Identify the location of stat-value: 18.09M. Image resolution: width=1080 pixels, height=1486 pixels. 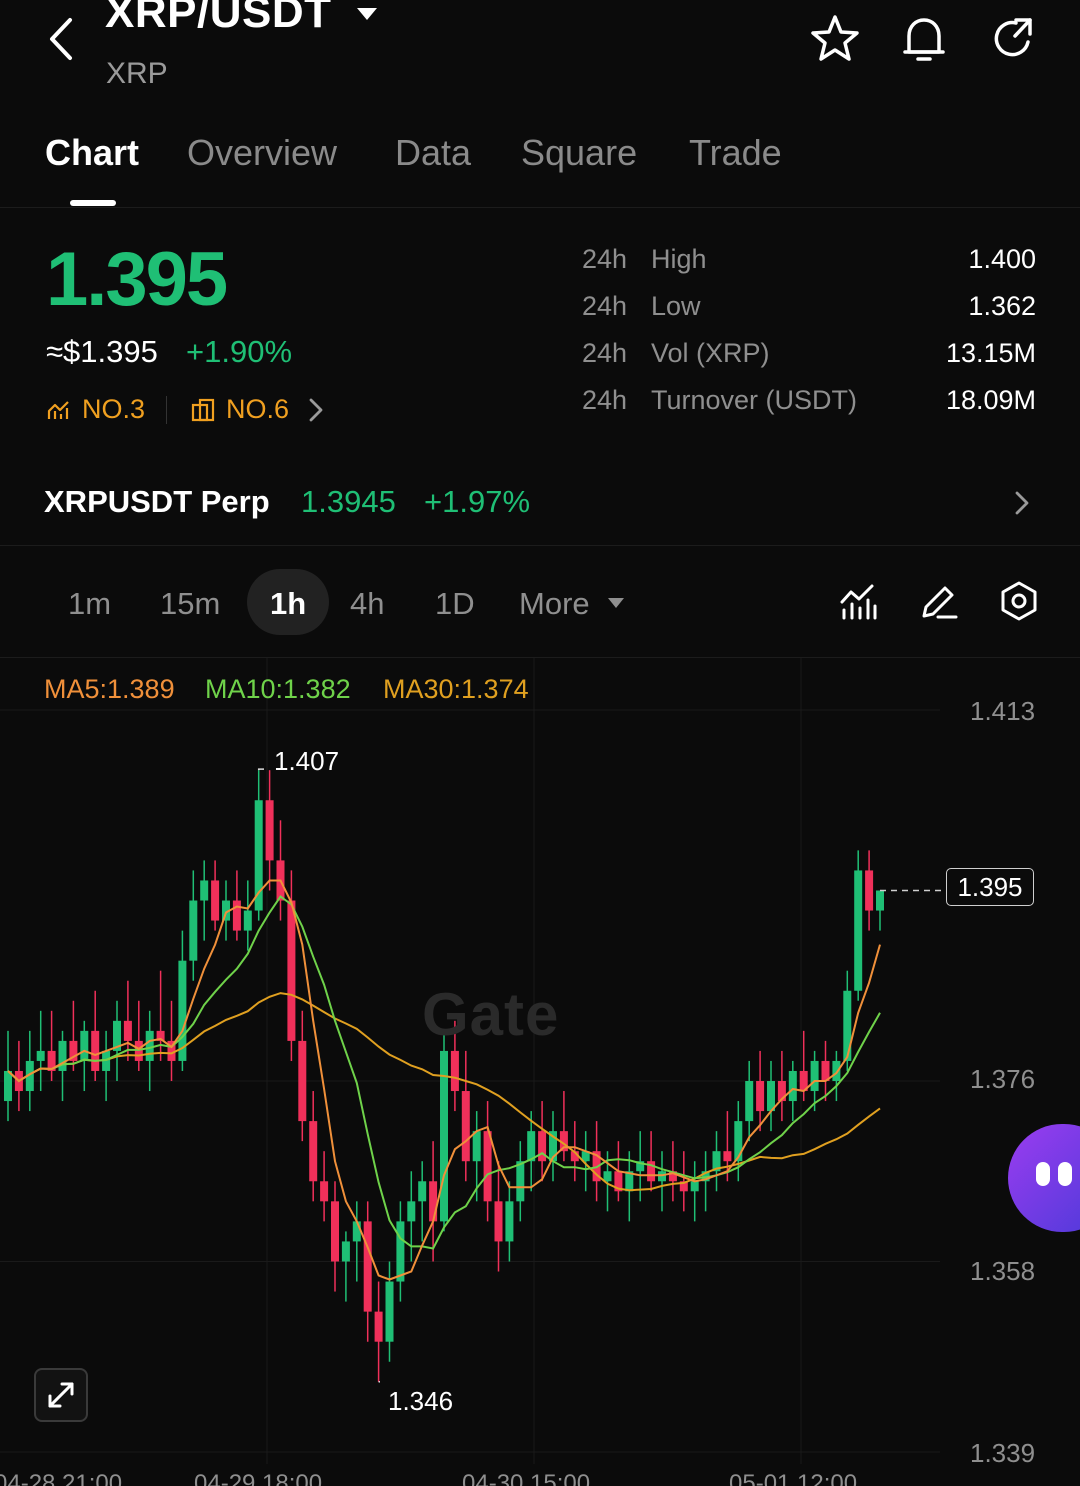
(990, 400).